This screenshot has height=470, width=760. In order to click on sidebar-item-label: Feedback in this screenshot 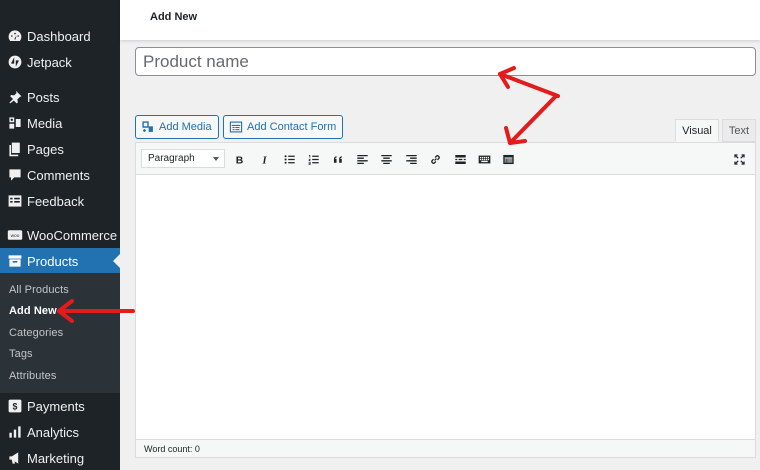, I will do `click(56, 201)`.